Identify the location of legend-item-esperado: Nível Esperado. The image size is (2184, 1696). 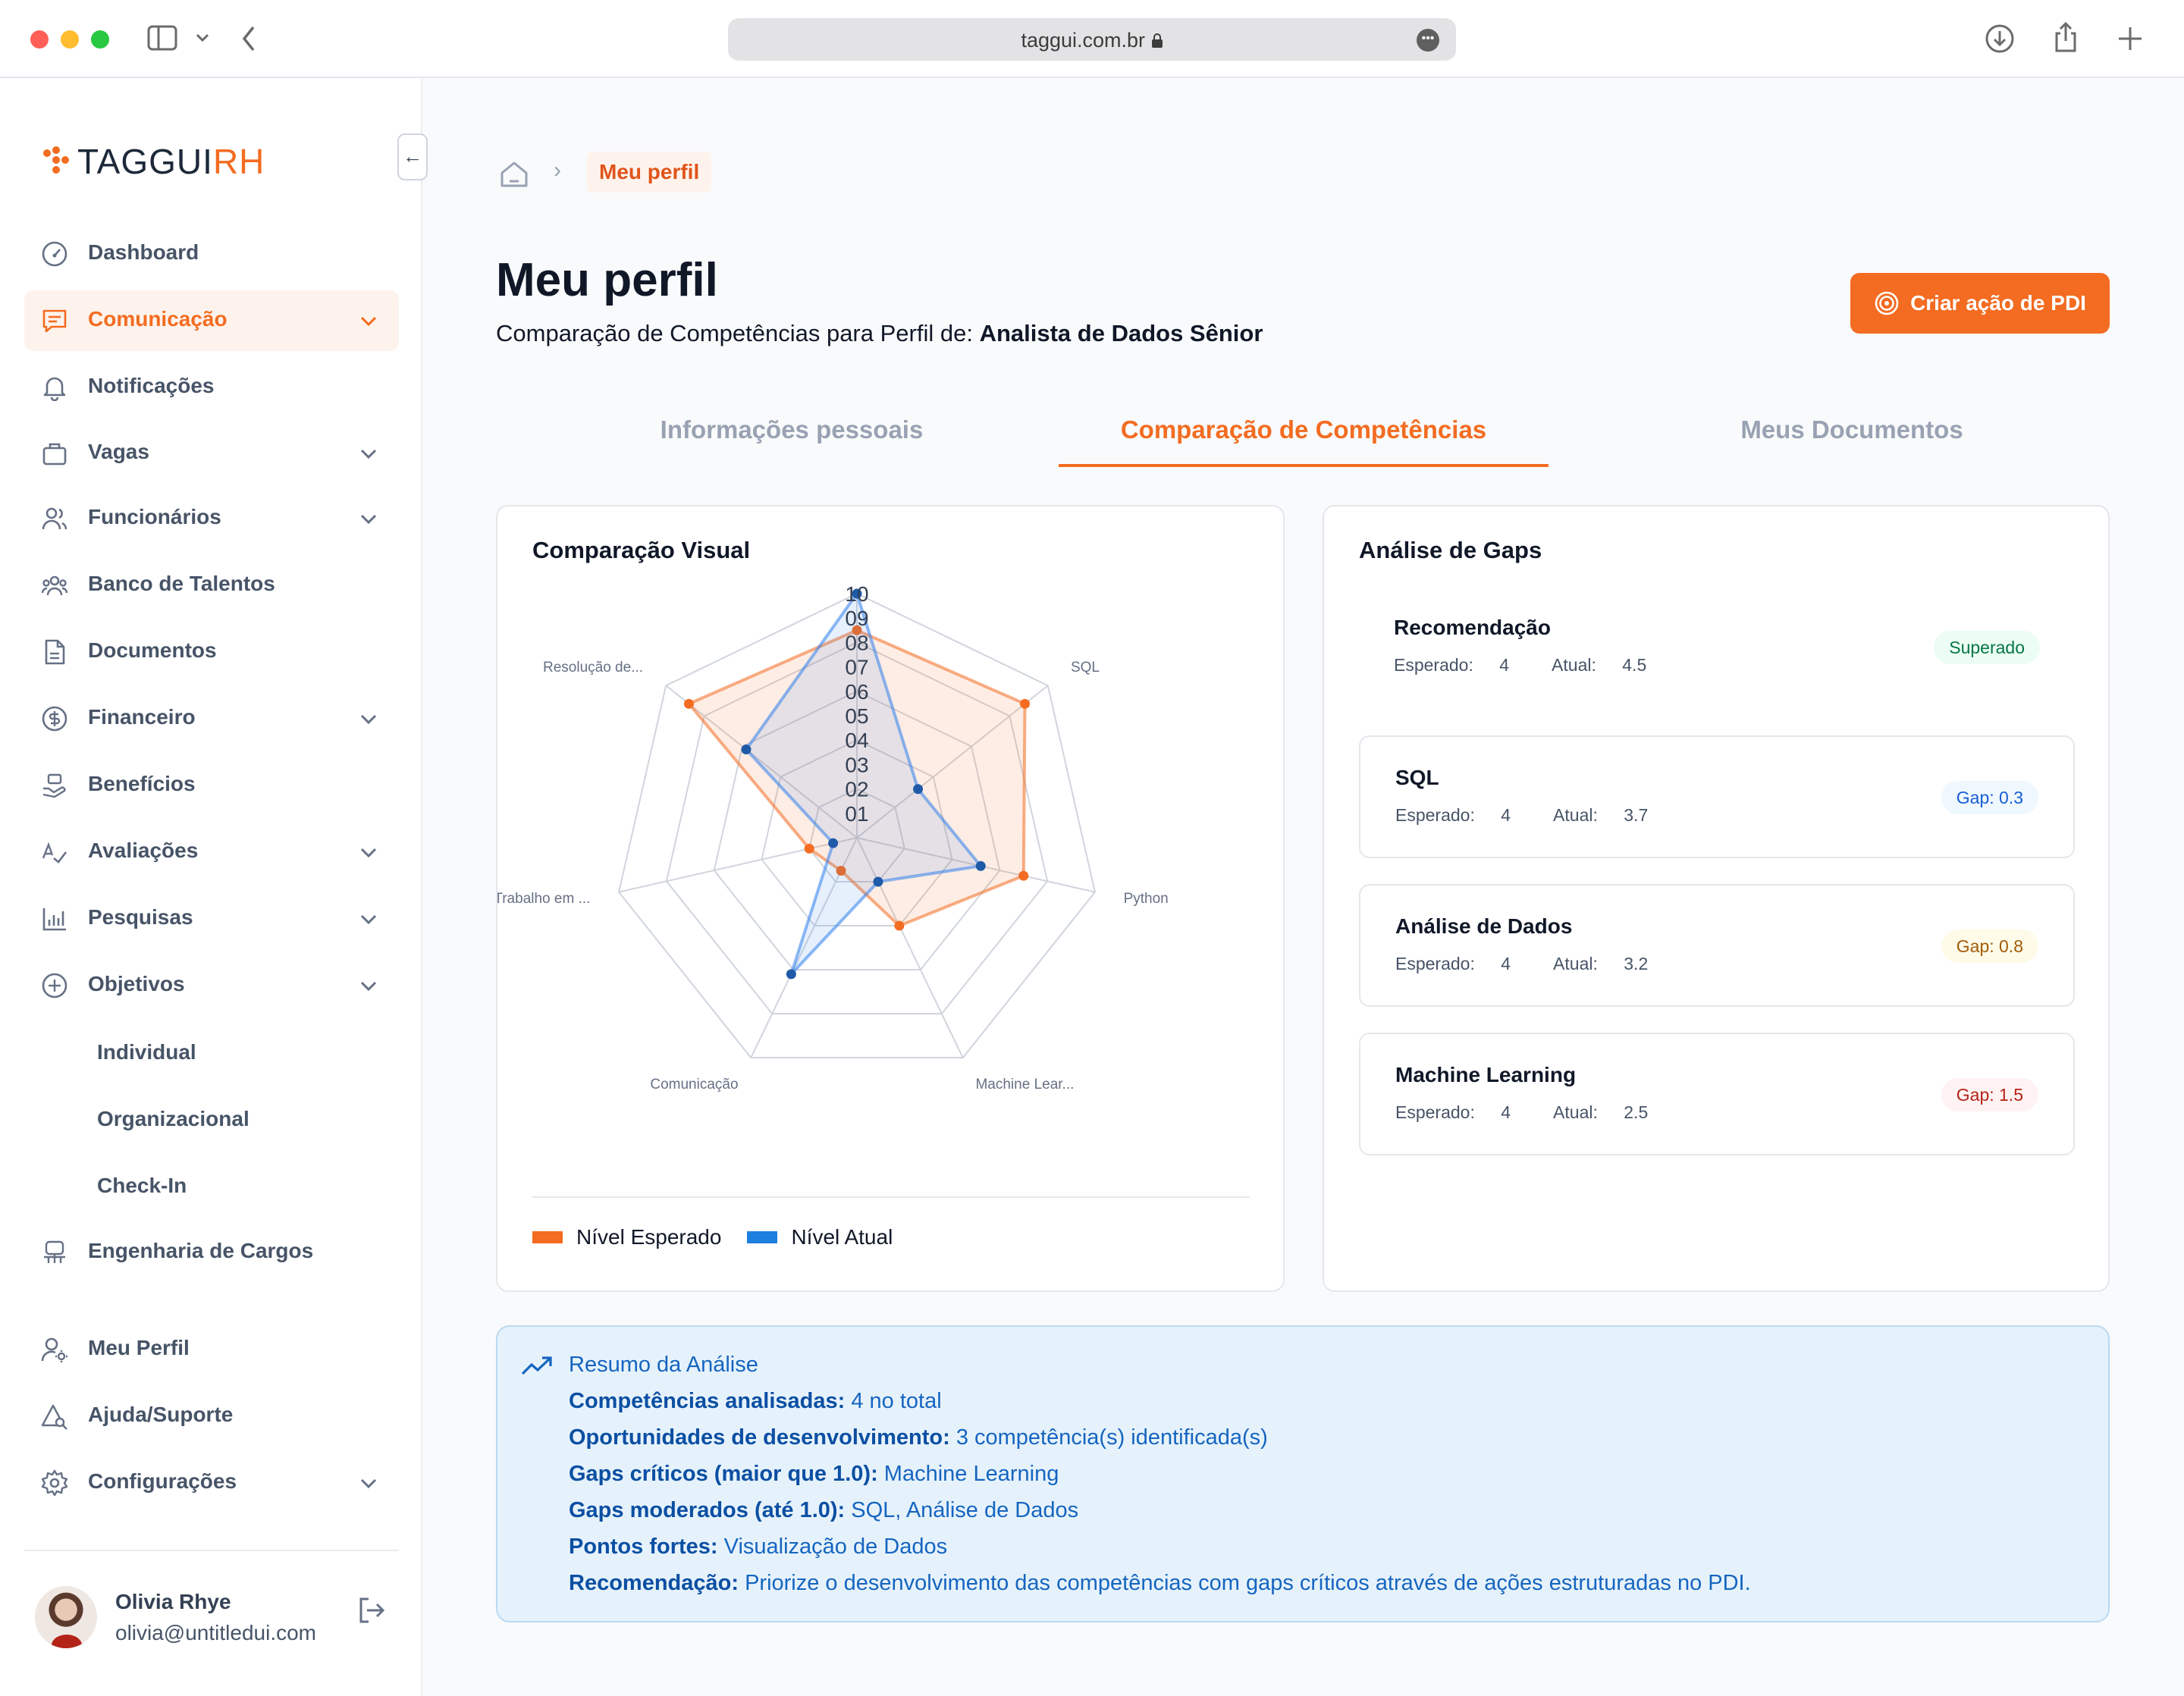
(626, 1237).